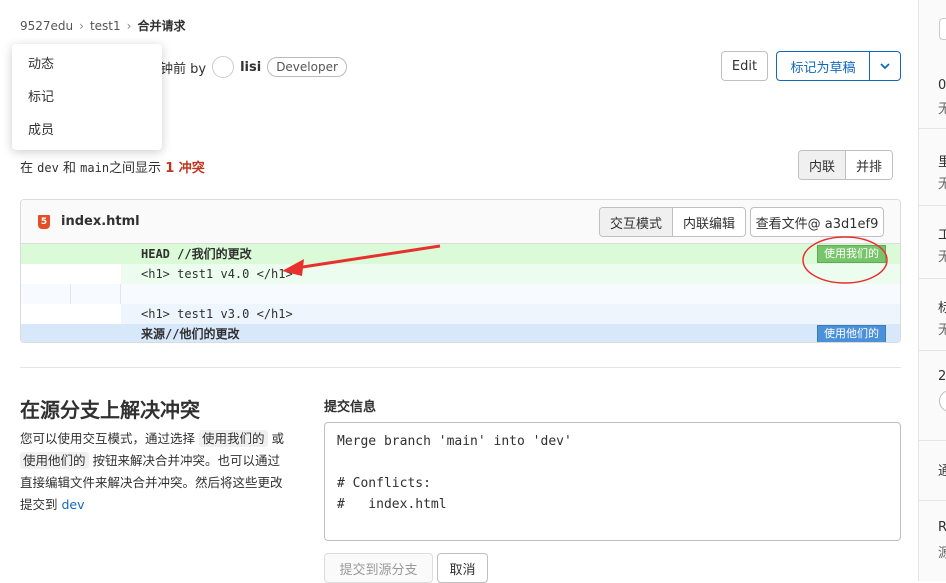  Describe the element at coordinates (27, 168) in the screenshot. I see `summary-in: 在` at that location.